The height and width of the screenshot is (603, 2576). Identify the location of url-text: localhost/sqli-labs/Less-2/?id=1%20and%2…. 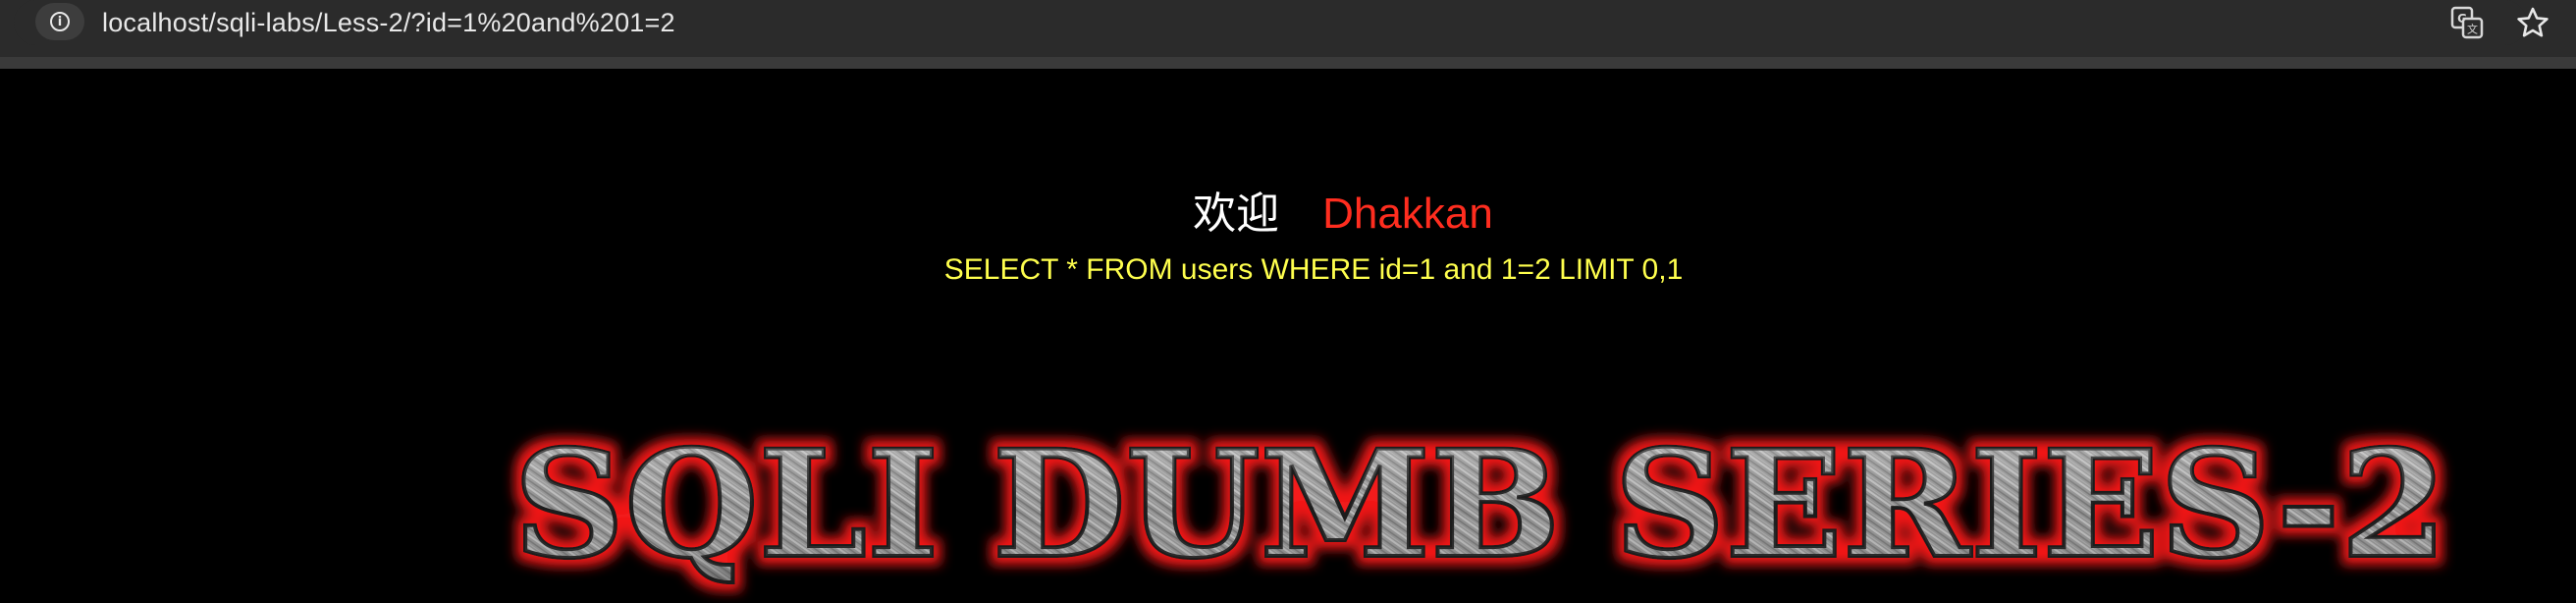
(388, 22).